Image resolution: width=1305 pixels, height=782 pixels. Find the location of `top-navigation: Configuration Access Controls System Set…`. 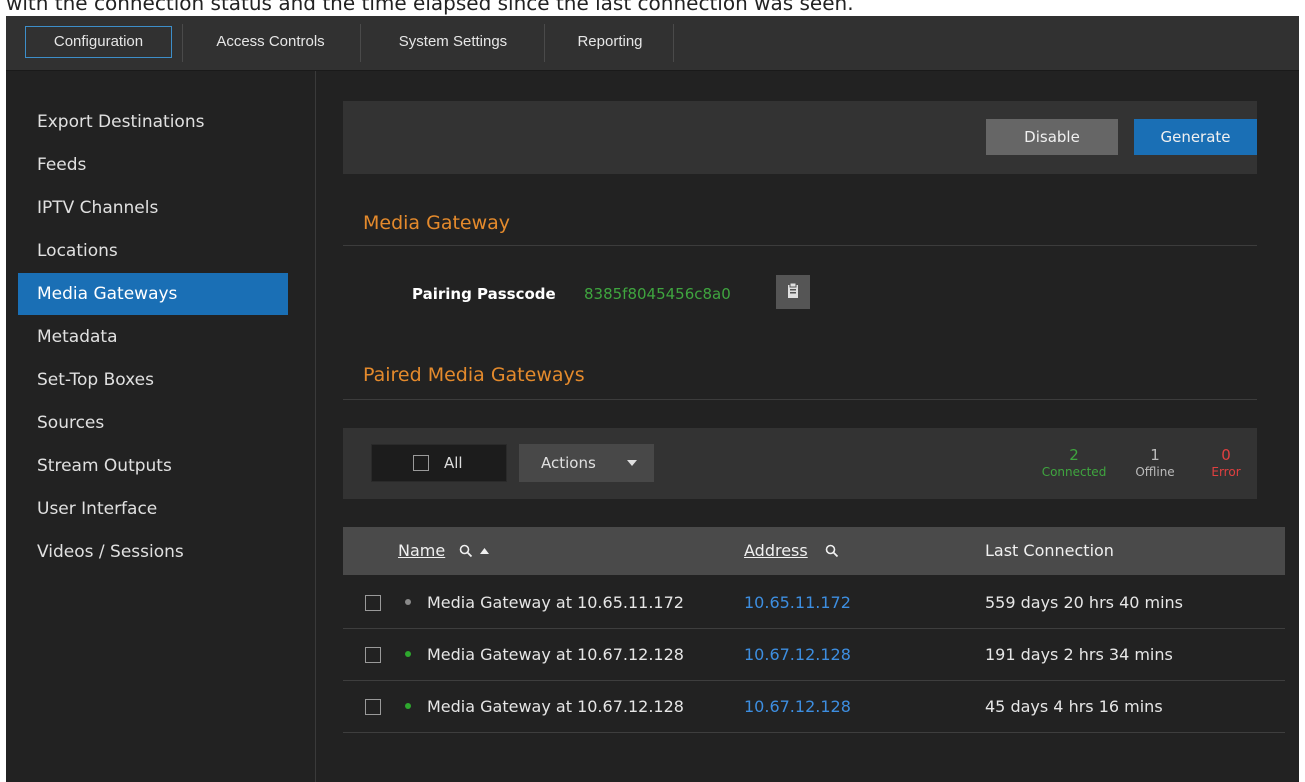

top-navigation: Configuration Access Controls System Set… is located at coordinates (652, 43).